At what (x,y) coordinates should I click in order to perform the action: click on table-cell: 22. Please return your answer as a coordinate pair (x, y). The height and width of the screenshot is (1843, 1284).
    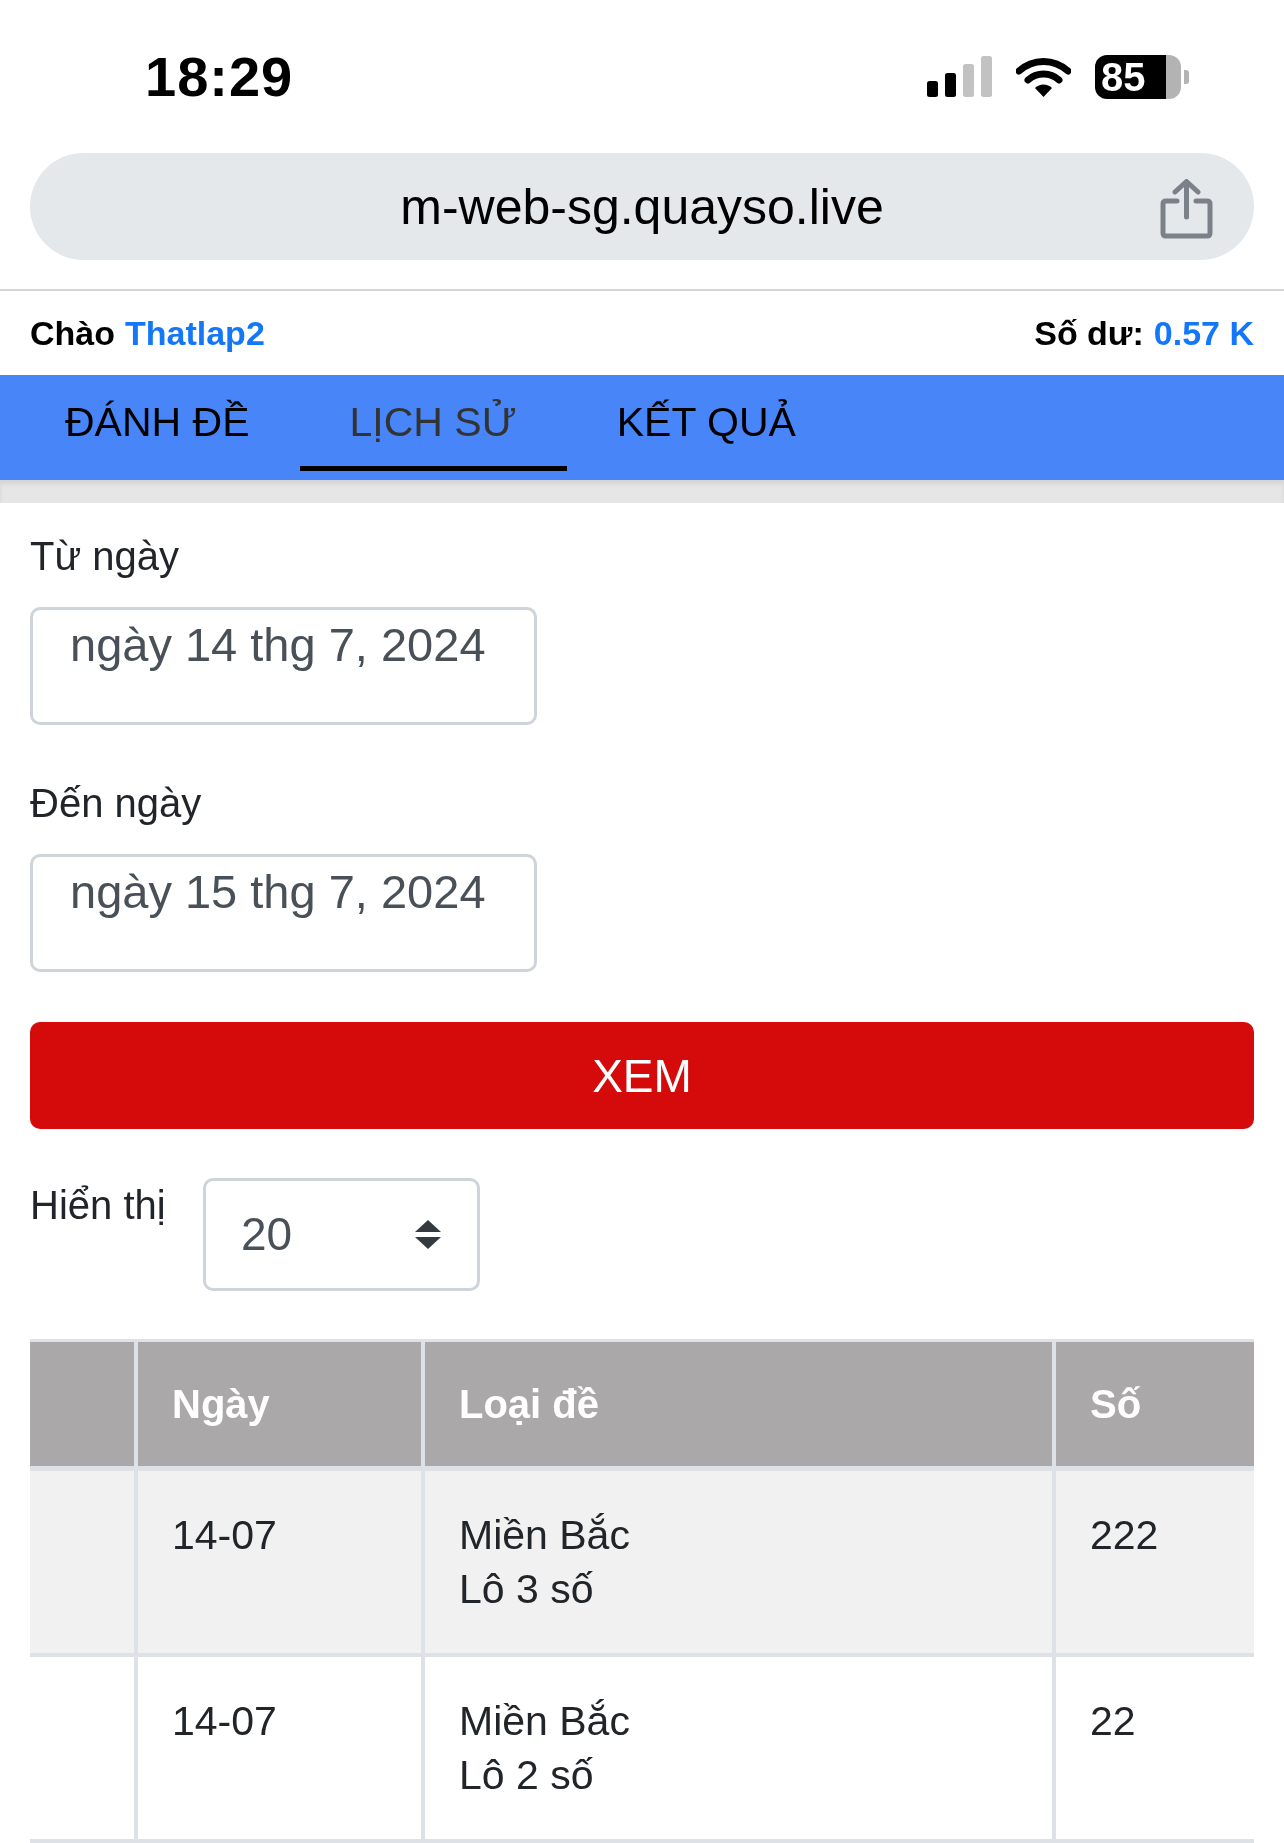
    Looking at the image, I should click on (1153, 1748).